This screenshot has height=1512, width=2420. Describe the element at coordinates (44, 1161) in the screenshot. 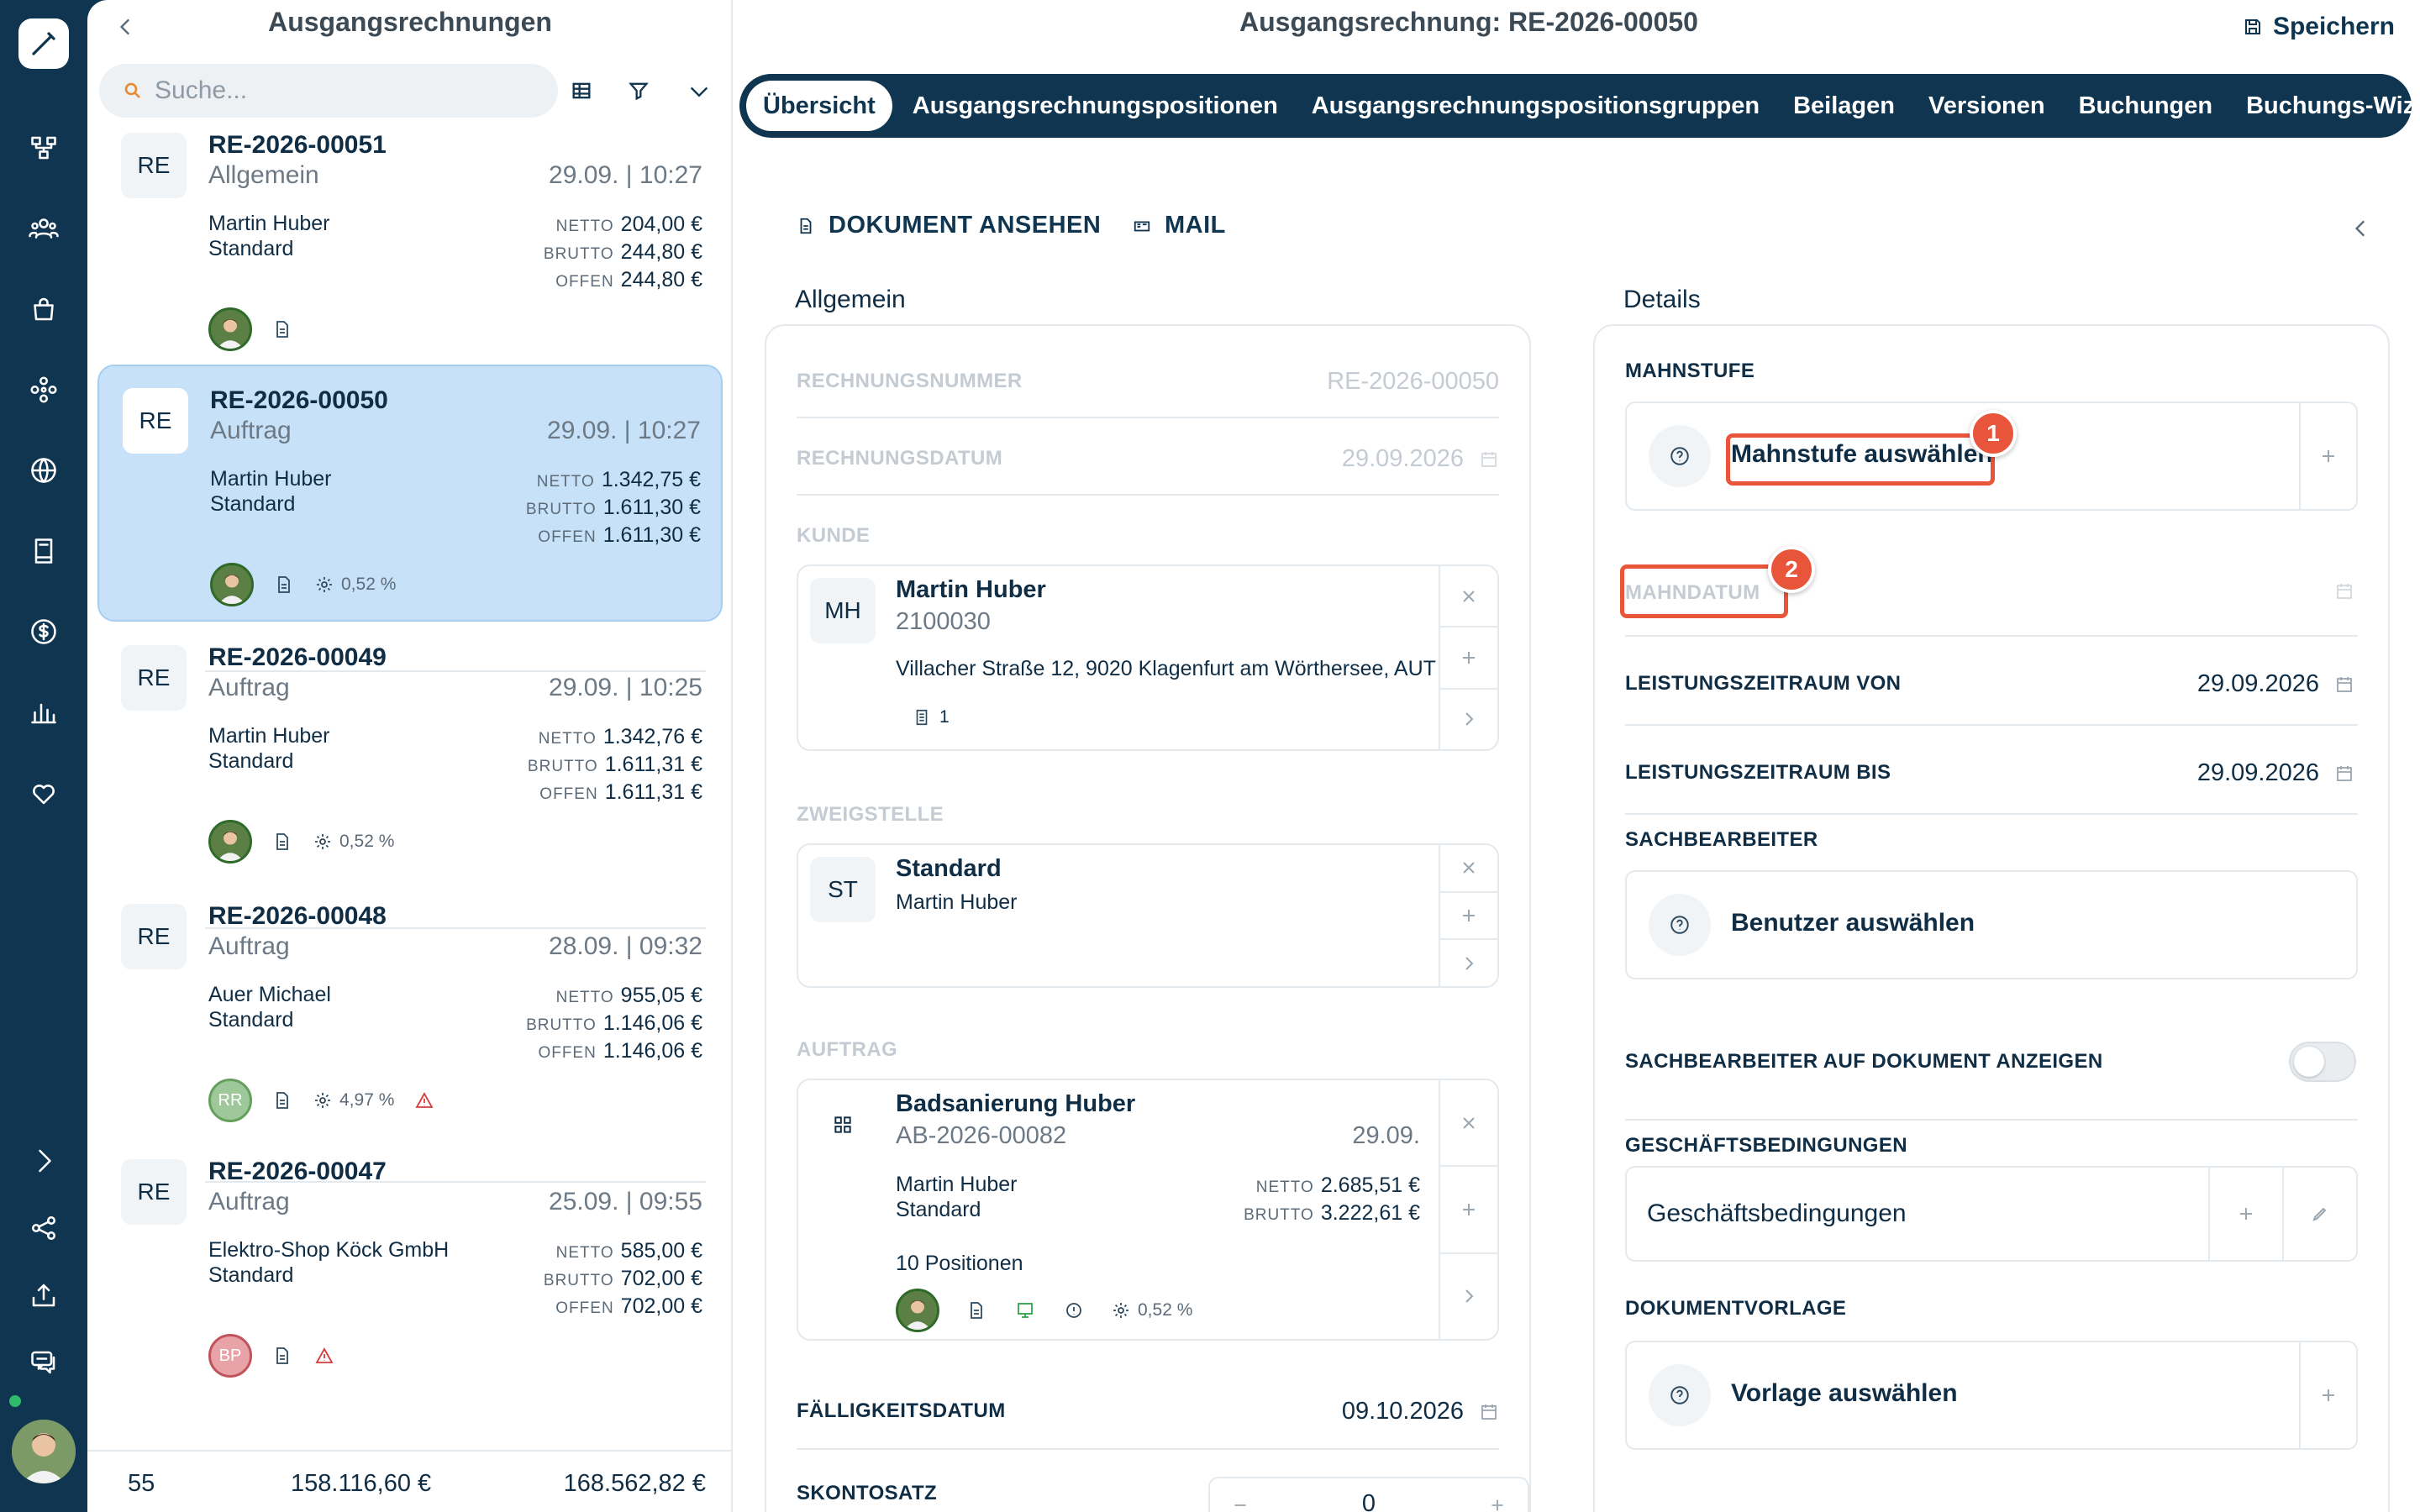

I see `expand-chevron-icon` at that location.